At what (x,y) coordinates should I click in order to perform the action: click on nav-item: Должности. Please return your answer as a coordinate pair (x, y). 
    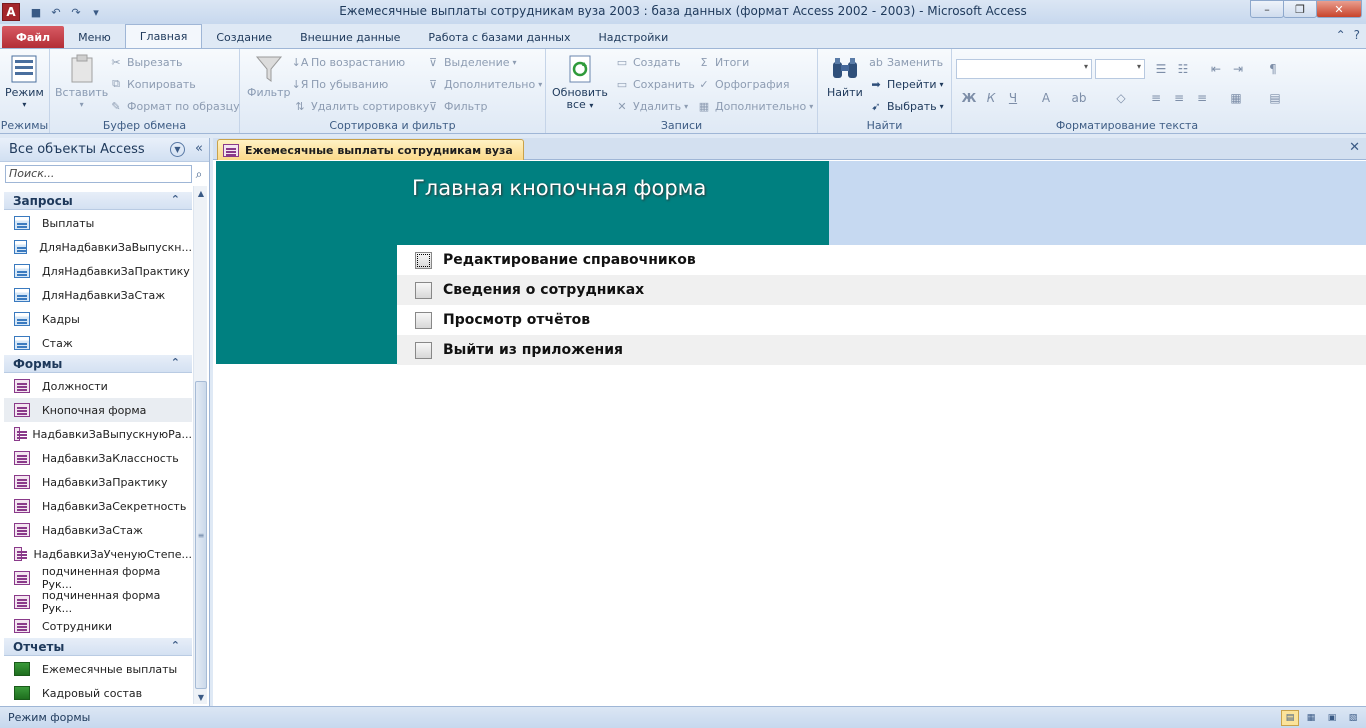
    Looking at the image, I should click on (98, 386).